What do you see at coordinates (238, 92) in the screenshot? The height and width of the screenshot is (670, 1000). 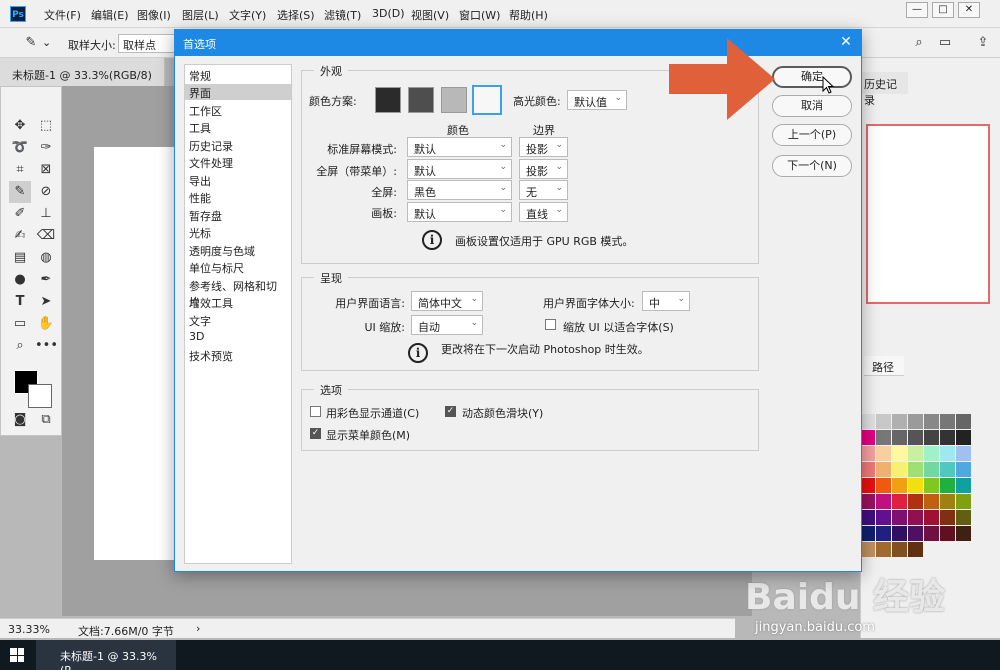 I see `category-interface: 界面` at bounding box center [238, 92].